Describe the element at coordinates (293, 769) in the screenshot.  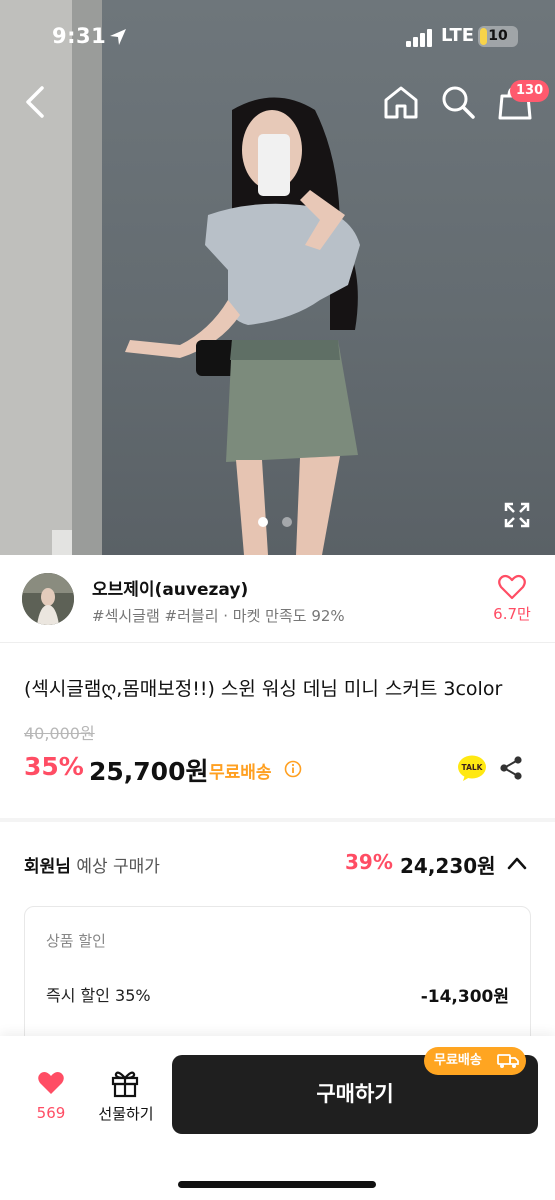
I see `info-icon` at that location.